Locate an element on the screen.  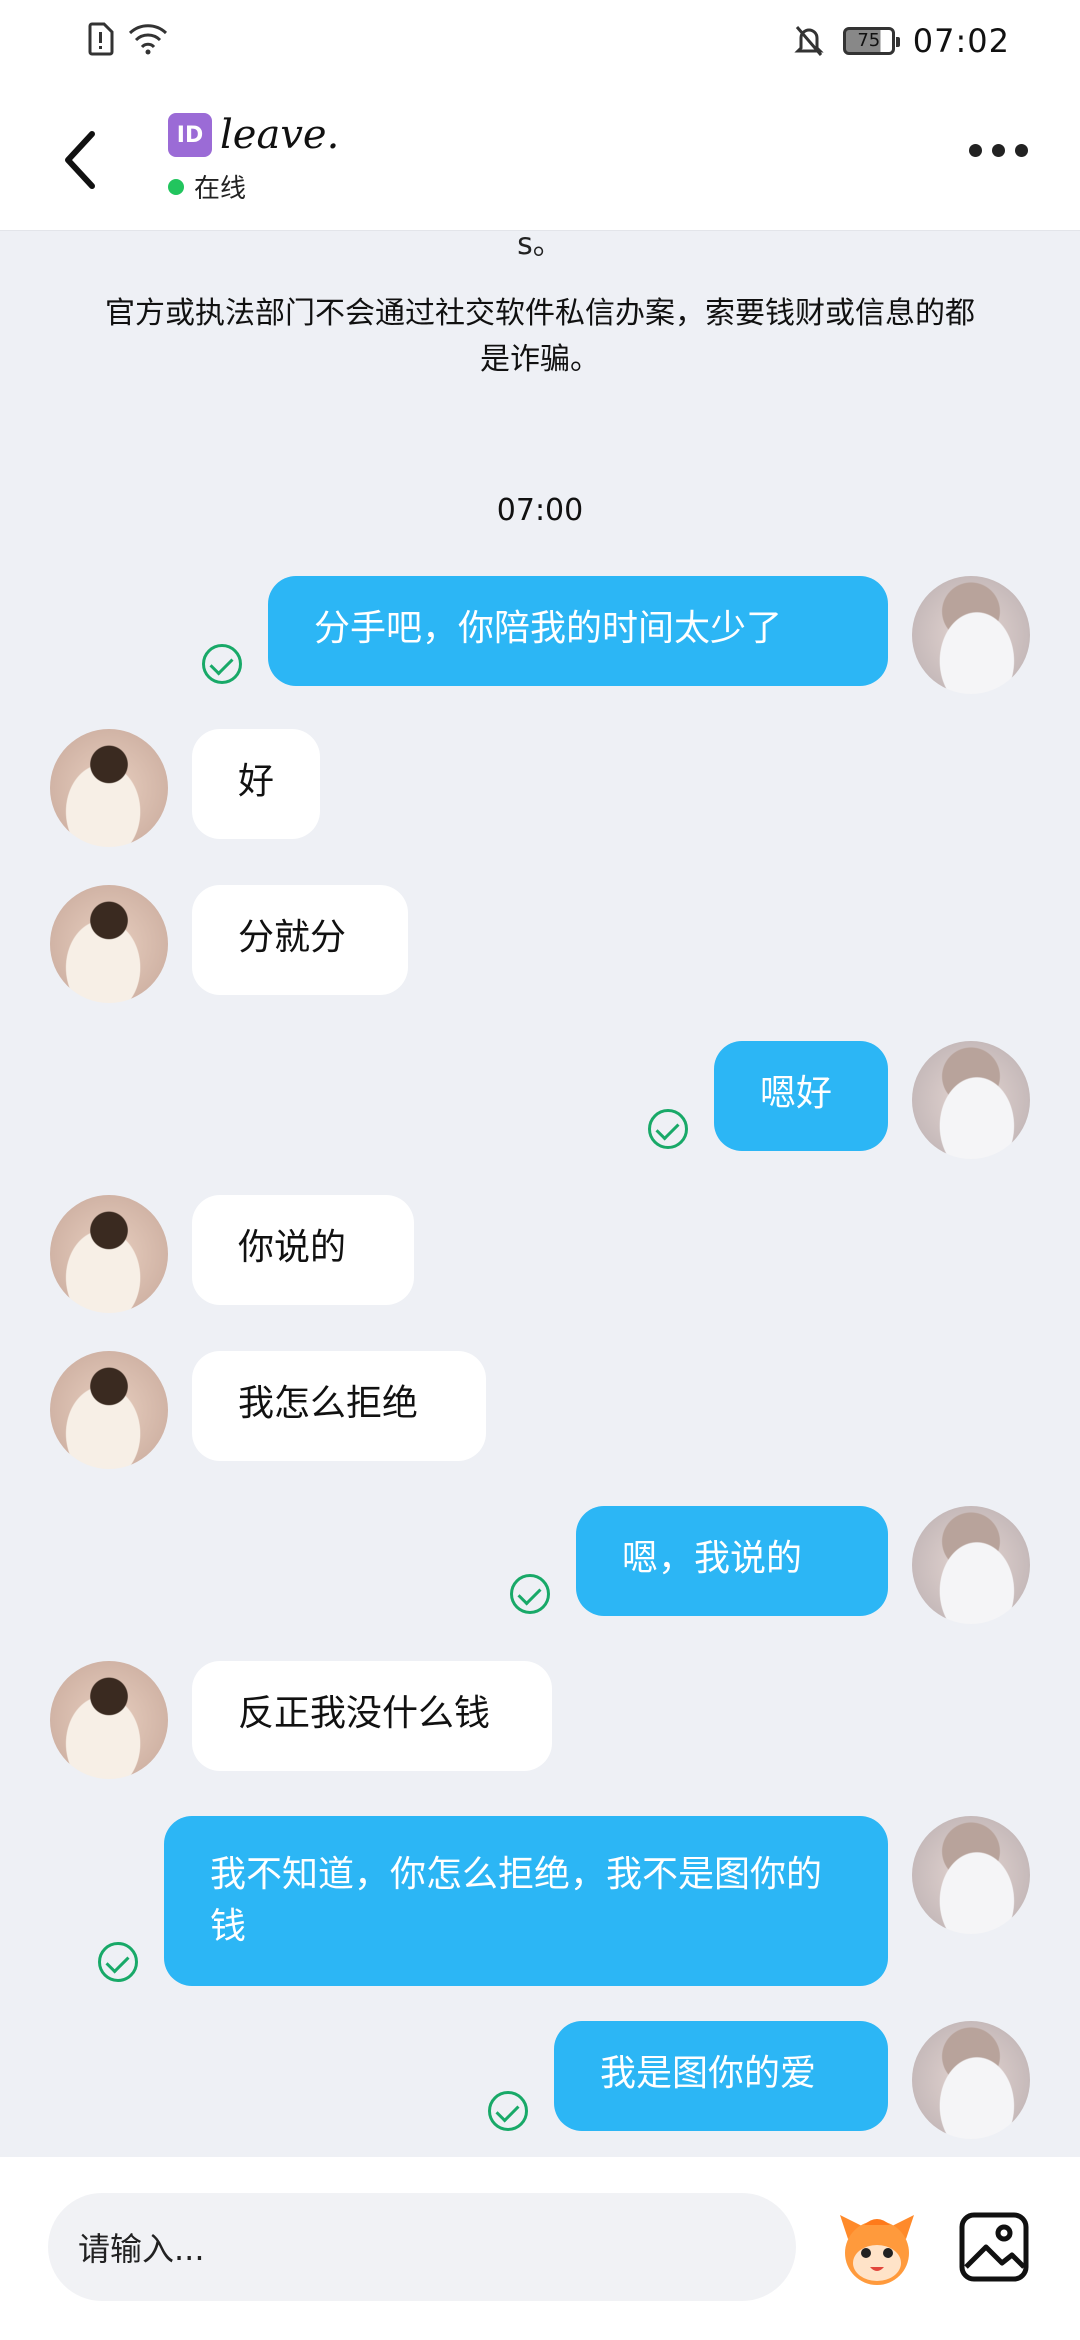
message-bubble-other: 你说的 is located at coordinates (303, 1250).